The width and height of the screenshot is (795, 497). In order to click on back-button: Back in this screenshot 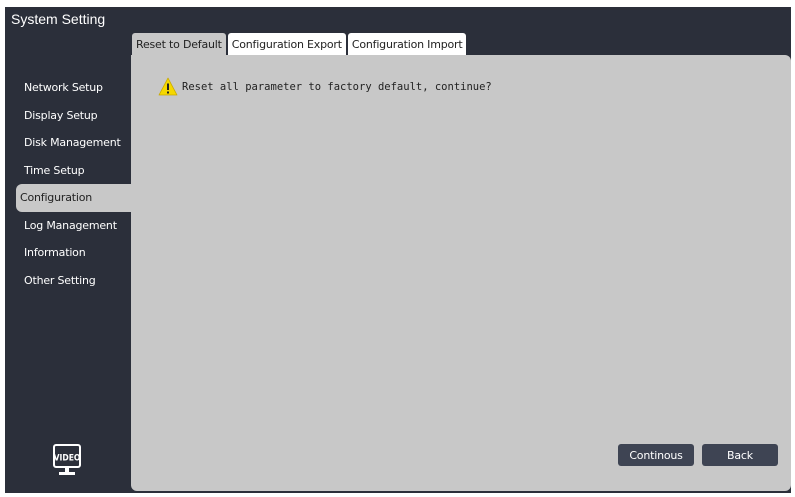, I will do `click(740, 455)`.